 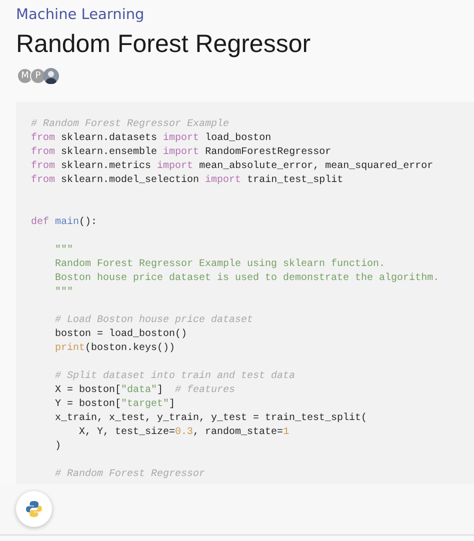 What do you see at coordinates (181, 153) in the screenshot?
I see `code-line: from sklearn.ensemble import RandomForestRegressor` at bounding box center [181, 153].